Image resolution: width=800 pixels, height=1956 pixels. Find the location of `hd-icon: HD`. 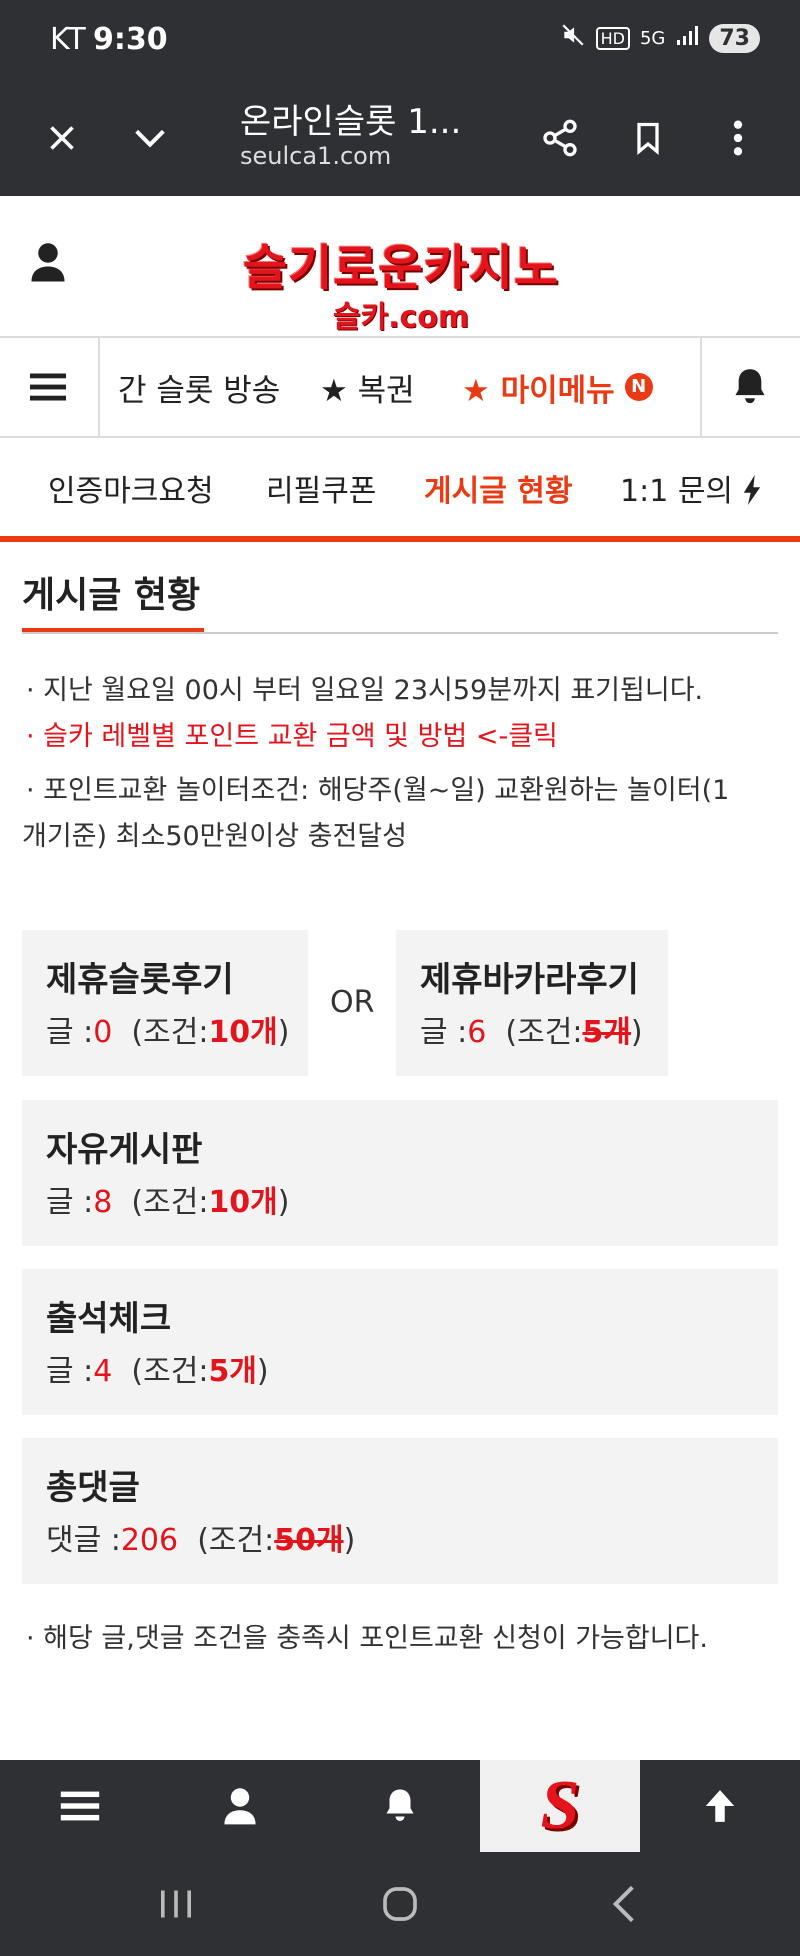

hd-icon: HD is located at coordinates (612, 38).